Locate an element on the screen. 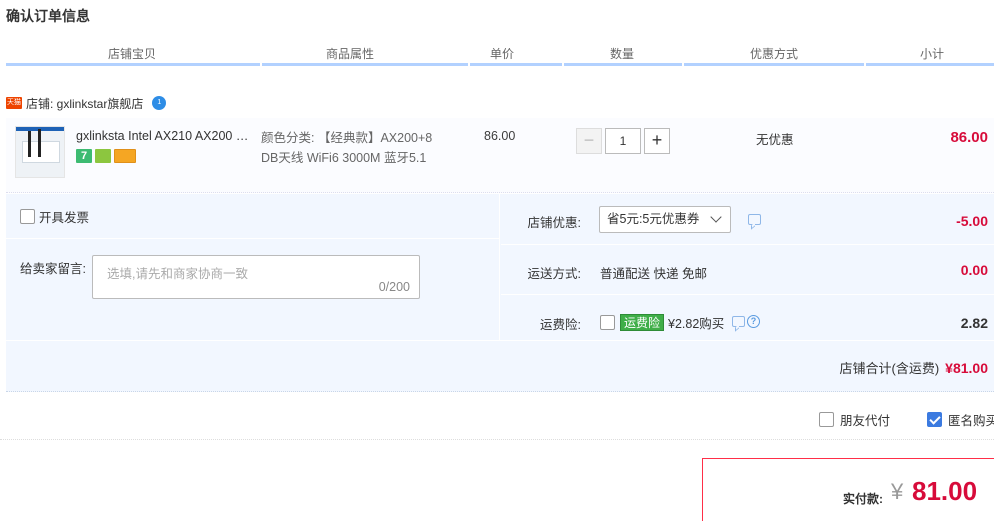  coupon-chat-icon is located at coordinates (754, 219).